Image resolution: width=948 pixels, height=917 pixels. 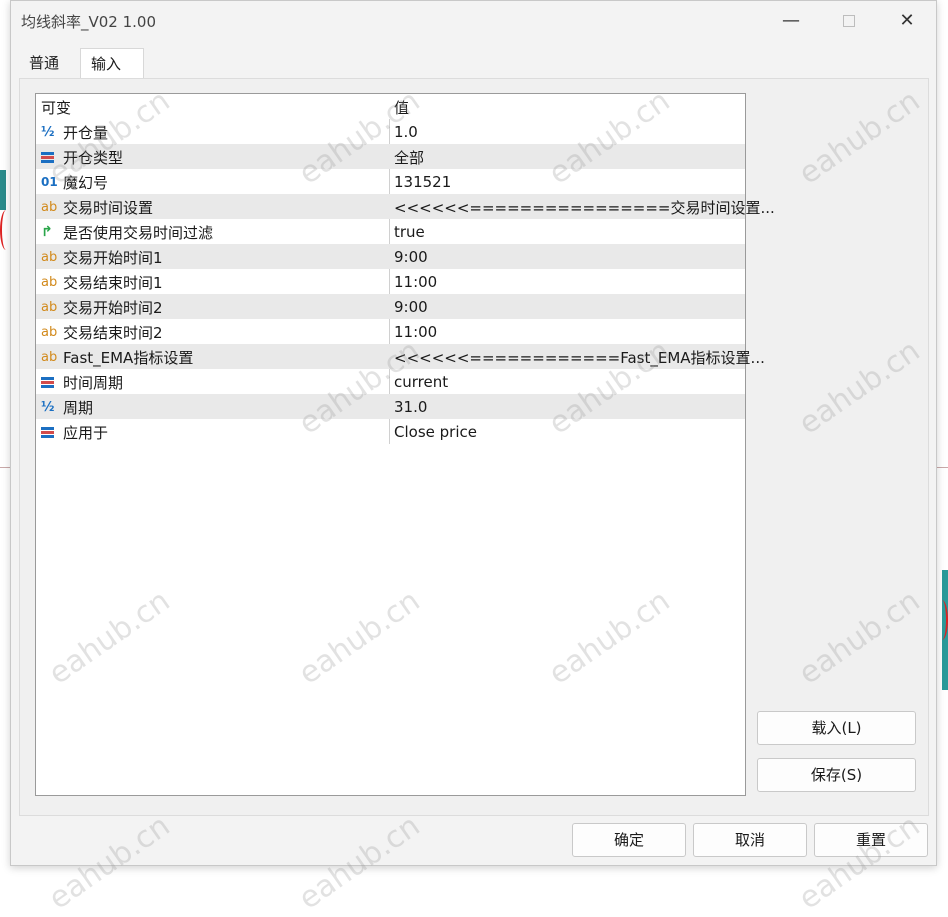 I want to click on chart-candle-left, so click(x=3, y=190).